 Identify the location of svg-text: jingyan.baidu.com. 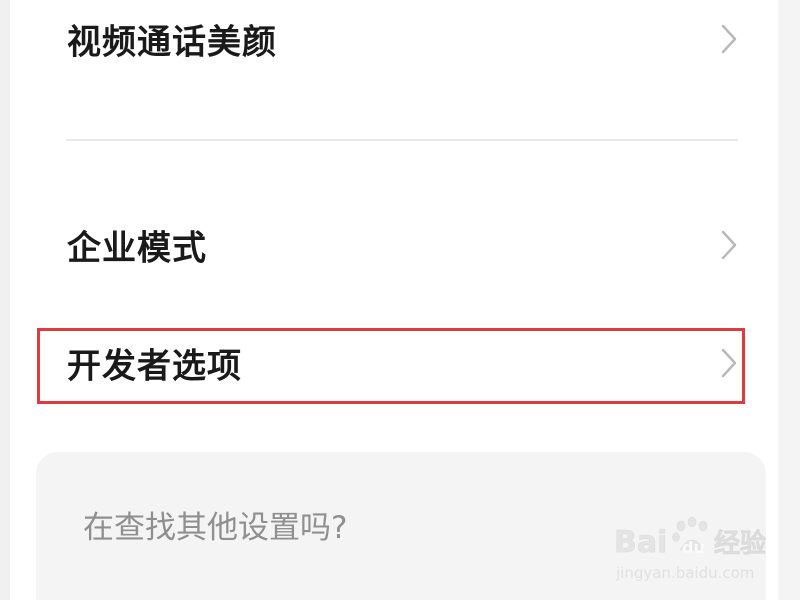
(684, 573).